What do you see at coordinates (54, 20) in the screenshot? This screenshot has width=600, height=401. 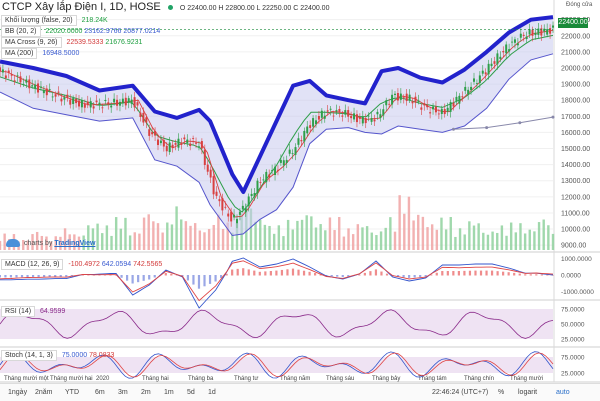 I see `legend-volume: Khối lượng (false, 20) 218.24K` at bounding box center [54, 20].